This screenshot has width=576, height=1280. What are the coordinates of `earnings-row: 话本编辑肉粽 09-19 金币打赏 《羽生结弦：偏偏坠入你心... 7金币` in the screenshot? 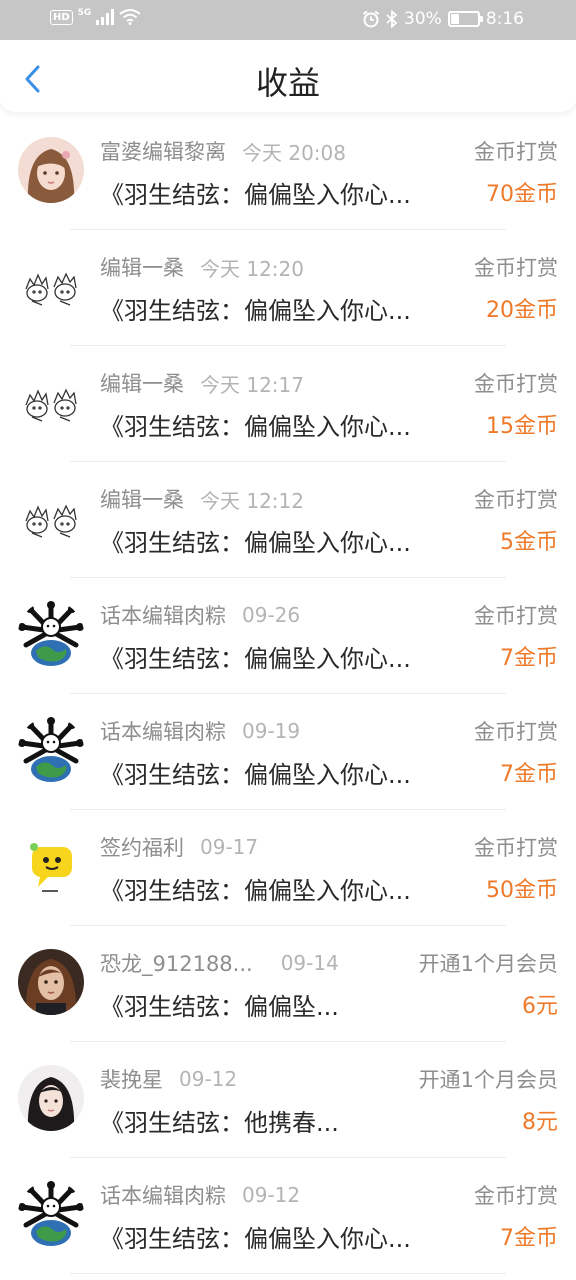 It's located at (288, 752).